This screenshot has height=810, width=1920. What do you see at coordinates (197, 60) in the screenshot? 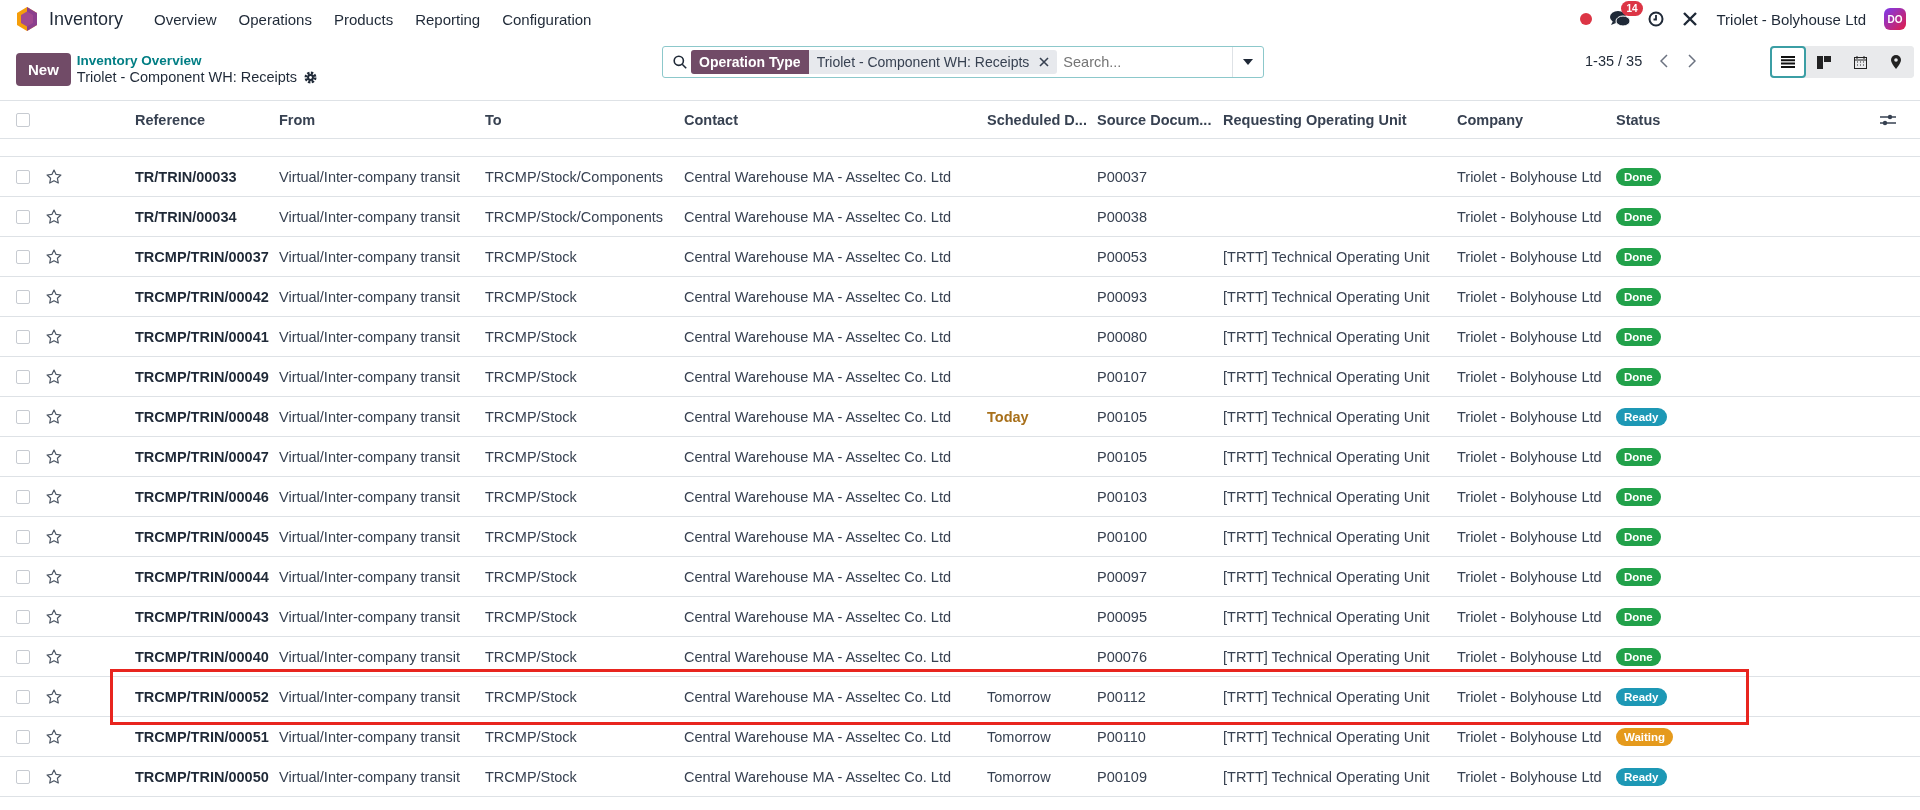
I see `breadcrumb-link: Inventory Overview` at bounding box center [197, 60].